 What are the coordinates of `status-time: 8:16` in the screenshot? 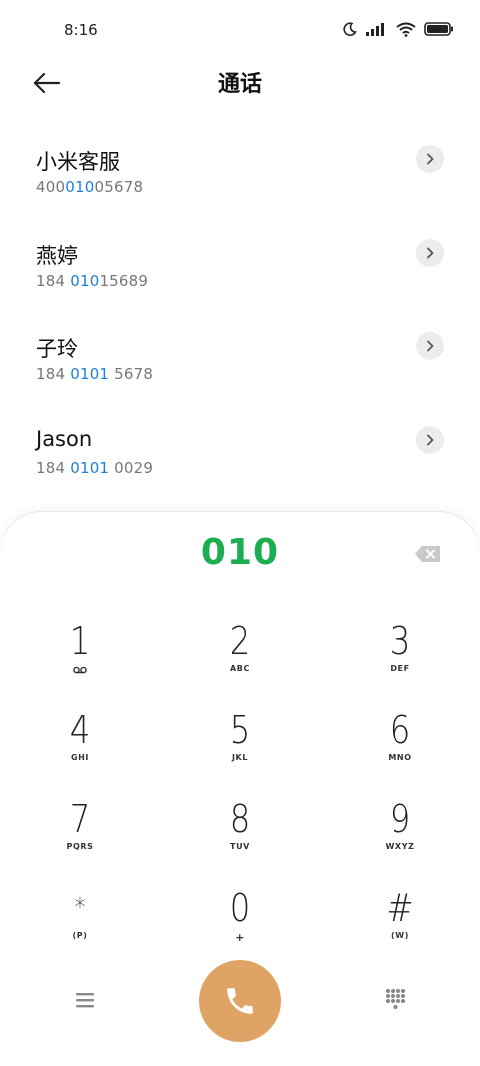 It's located at (81, 30).